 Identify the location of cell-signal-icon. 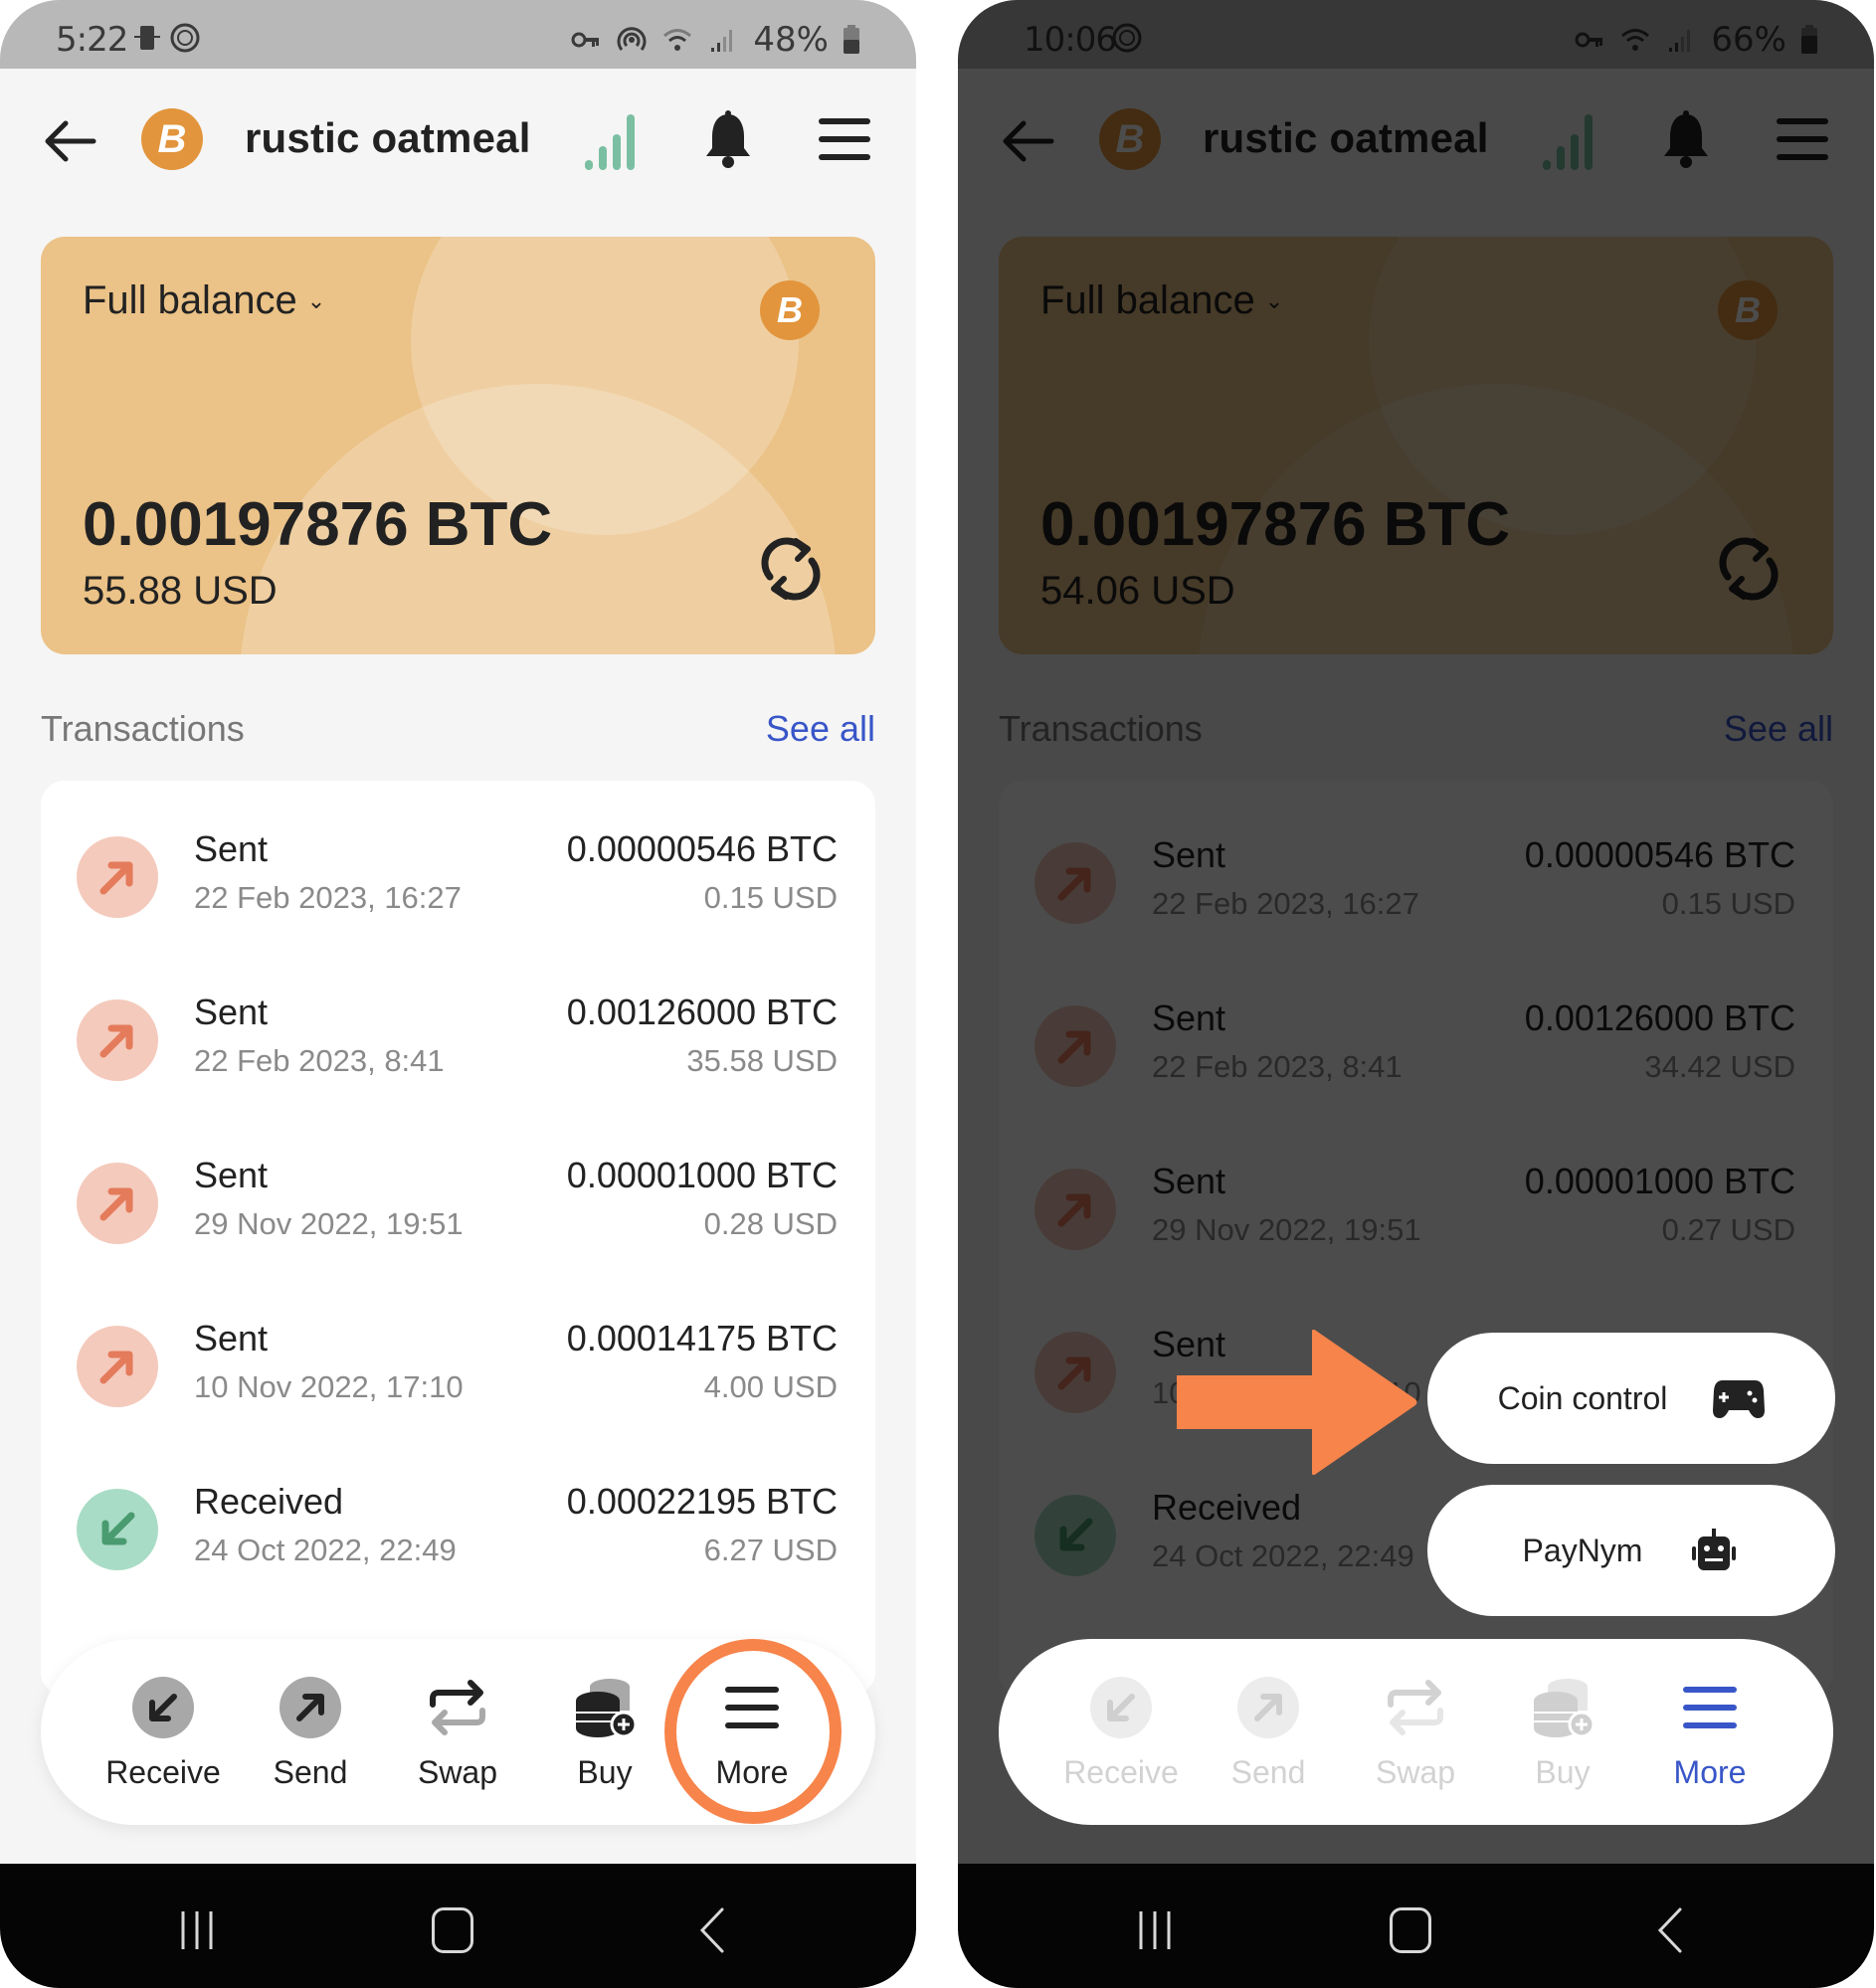
(722, 41).